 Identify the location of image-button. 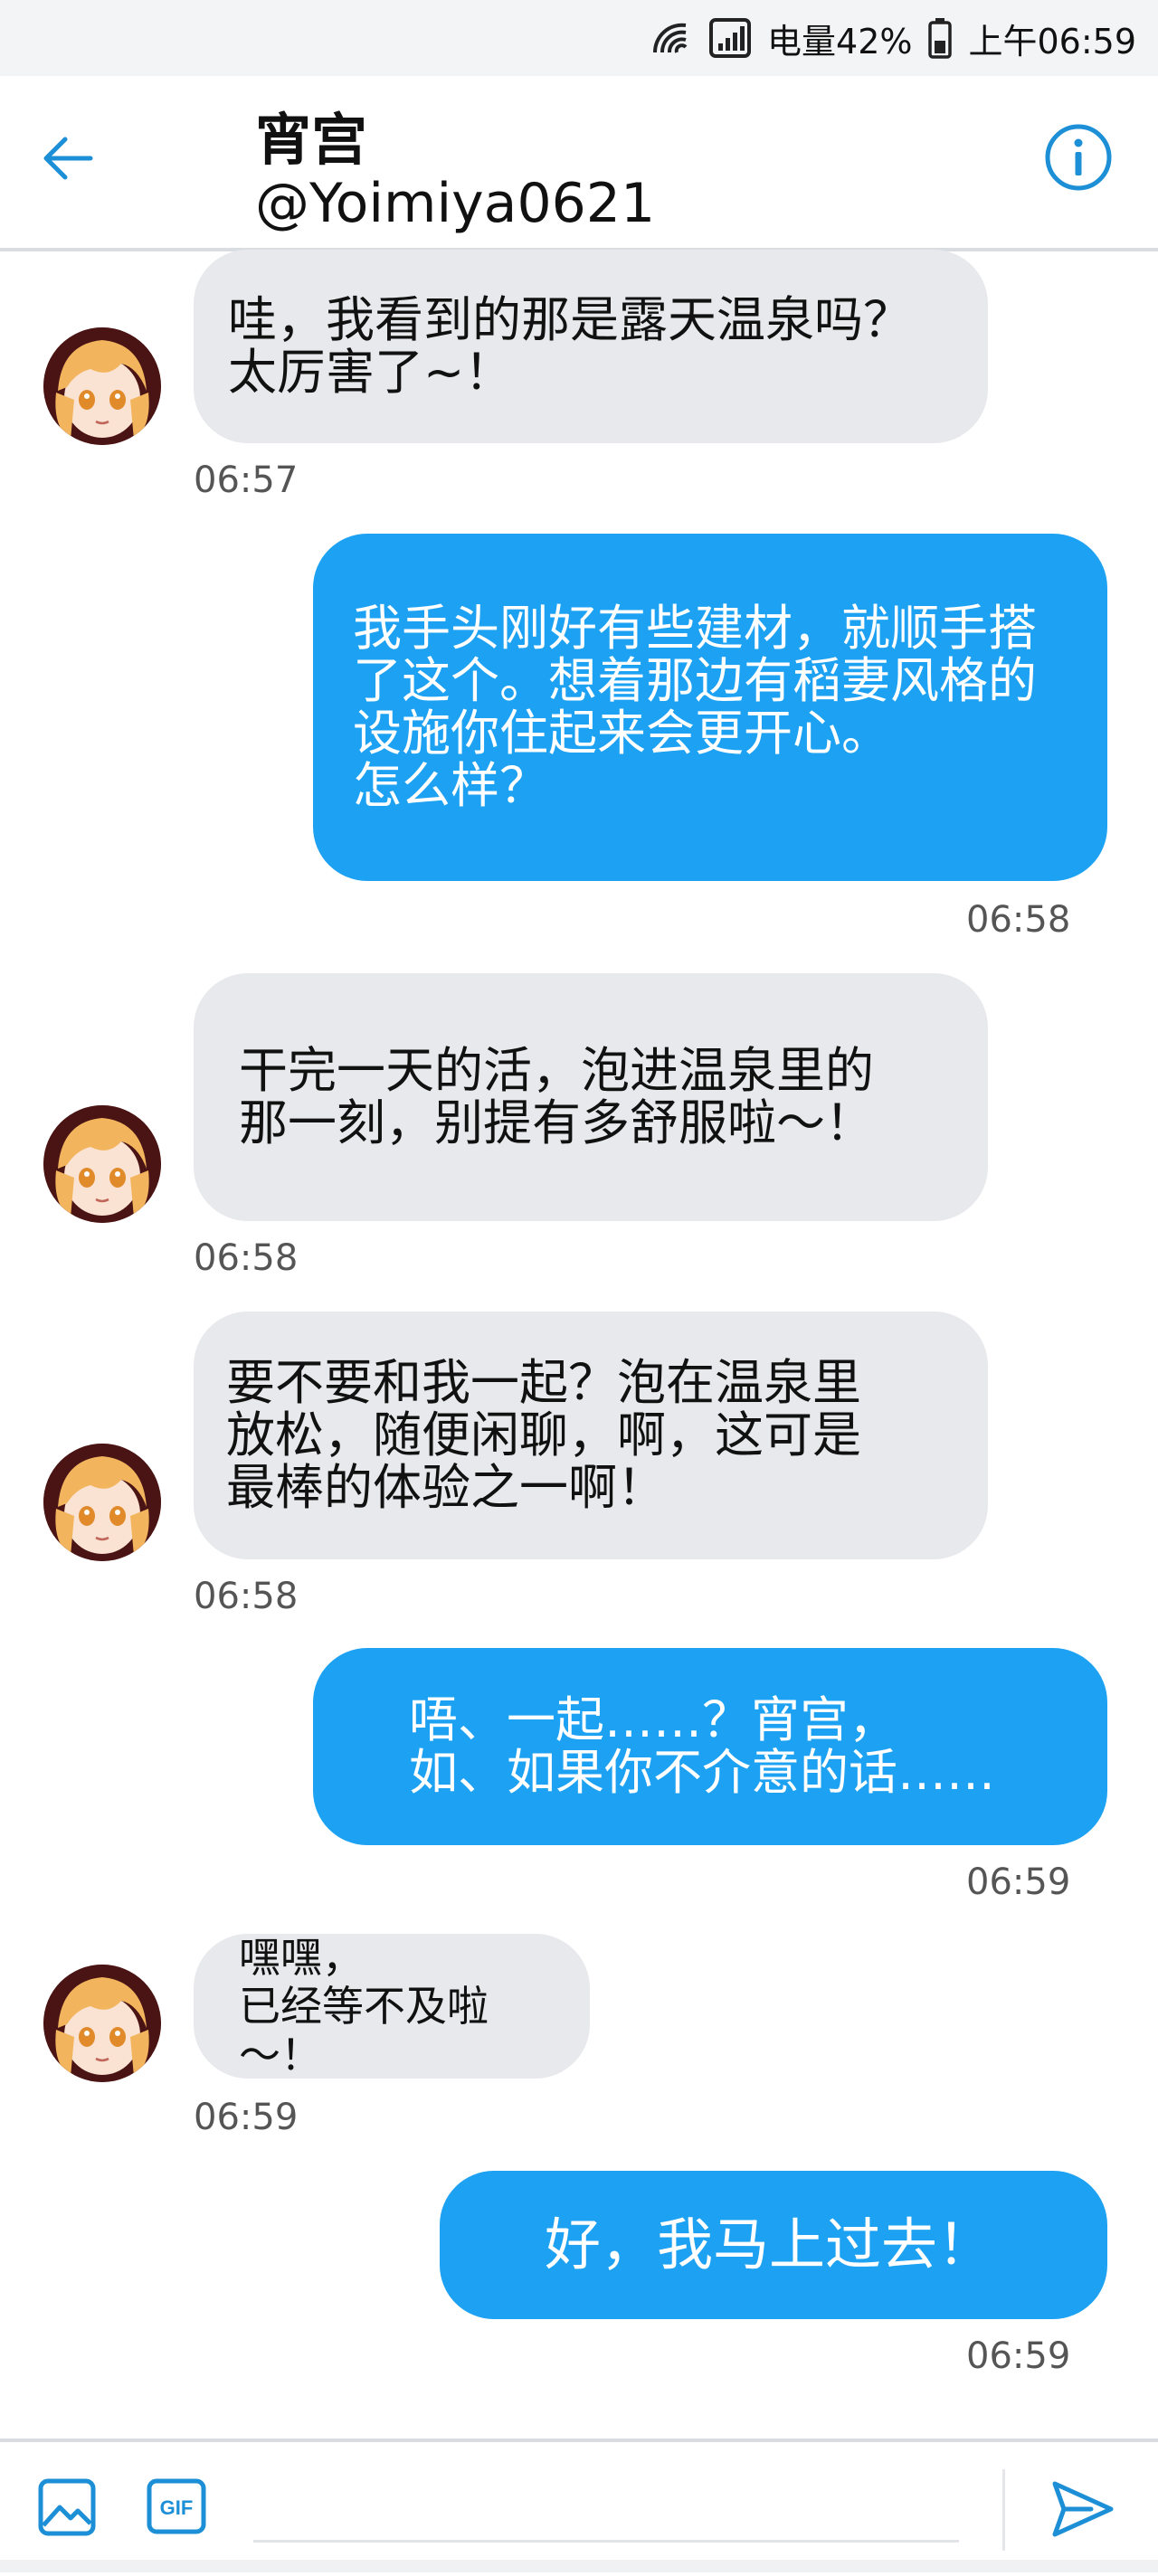
(67, 2507).